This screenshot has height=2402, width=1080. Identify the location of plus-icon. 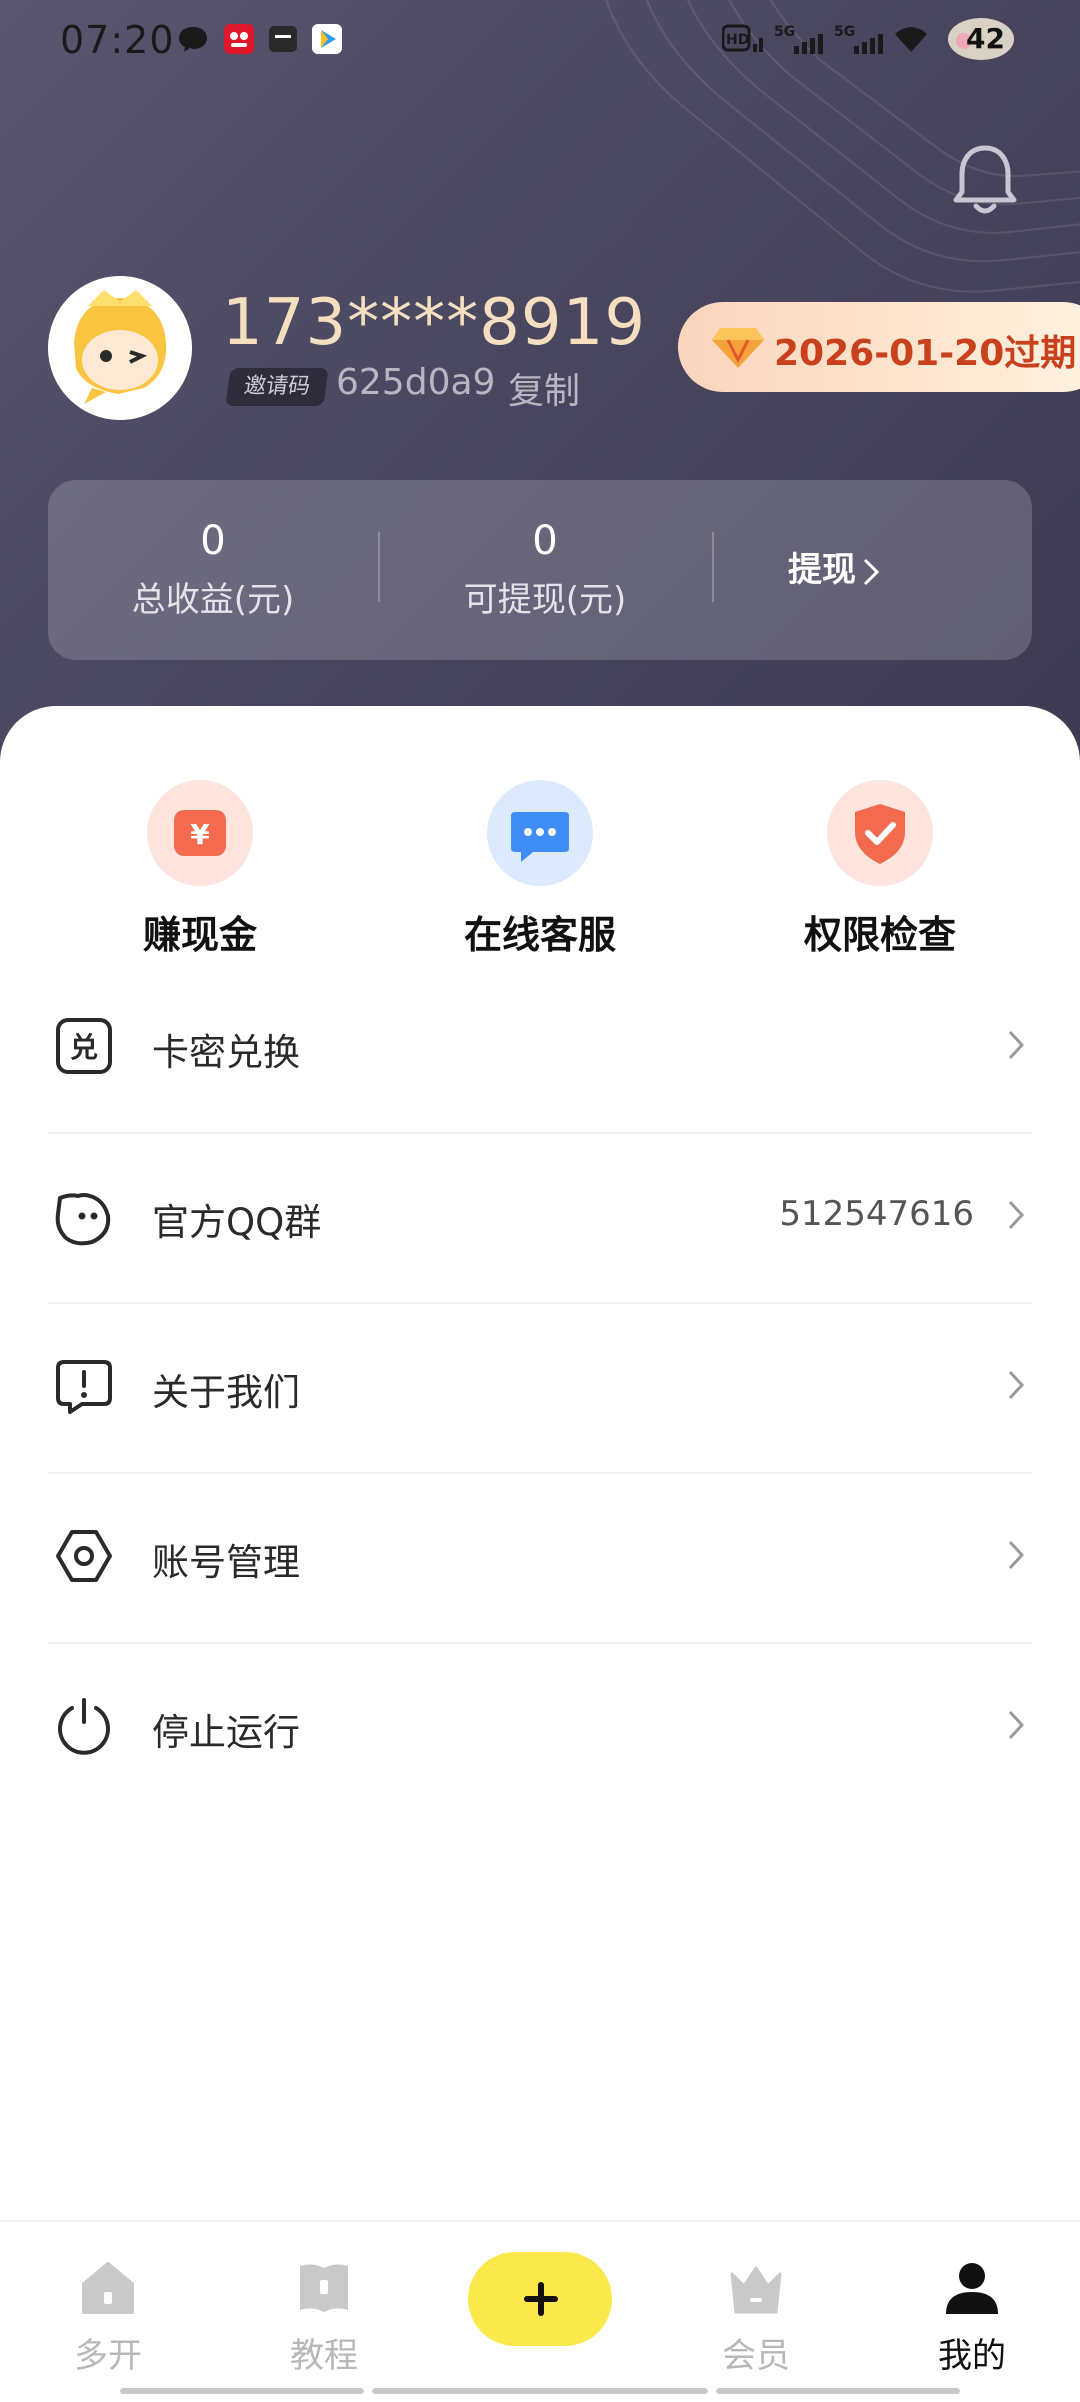
(541, 2299).